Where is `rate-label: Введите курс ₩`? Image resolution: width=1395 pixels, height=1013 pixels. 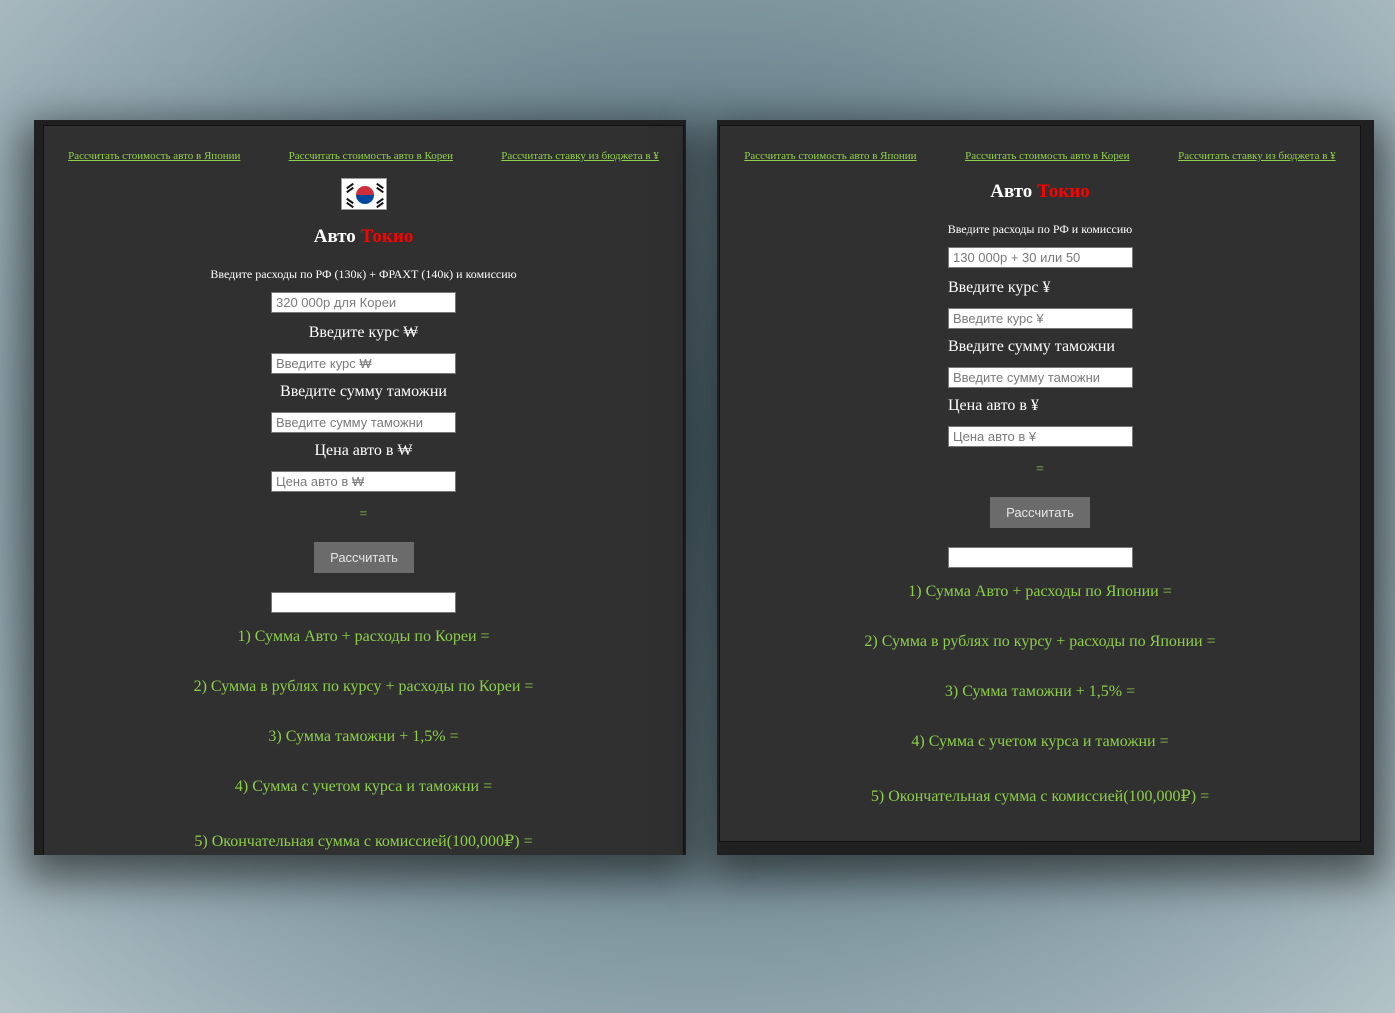
rate-label: Введите курс ₩ is located at coordinates (363, 332).